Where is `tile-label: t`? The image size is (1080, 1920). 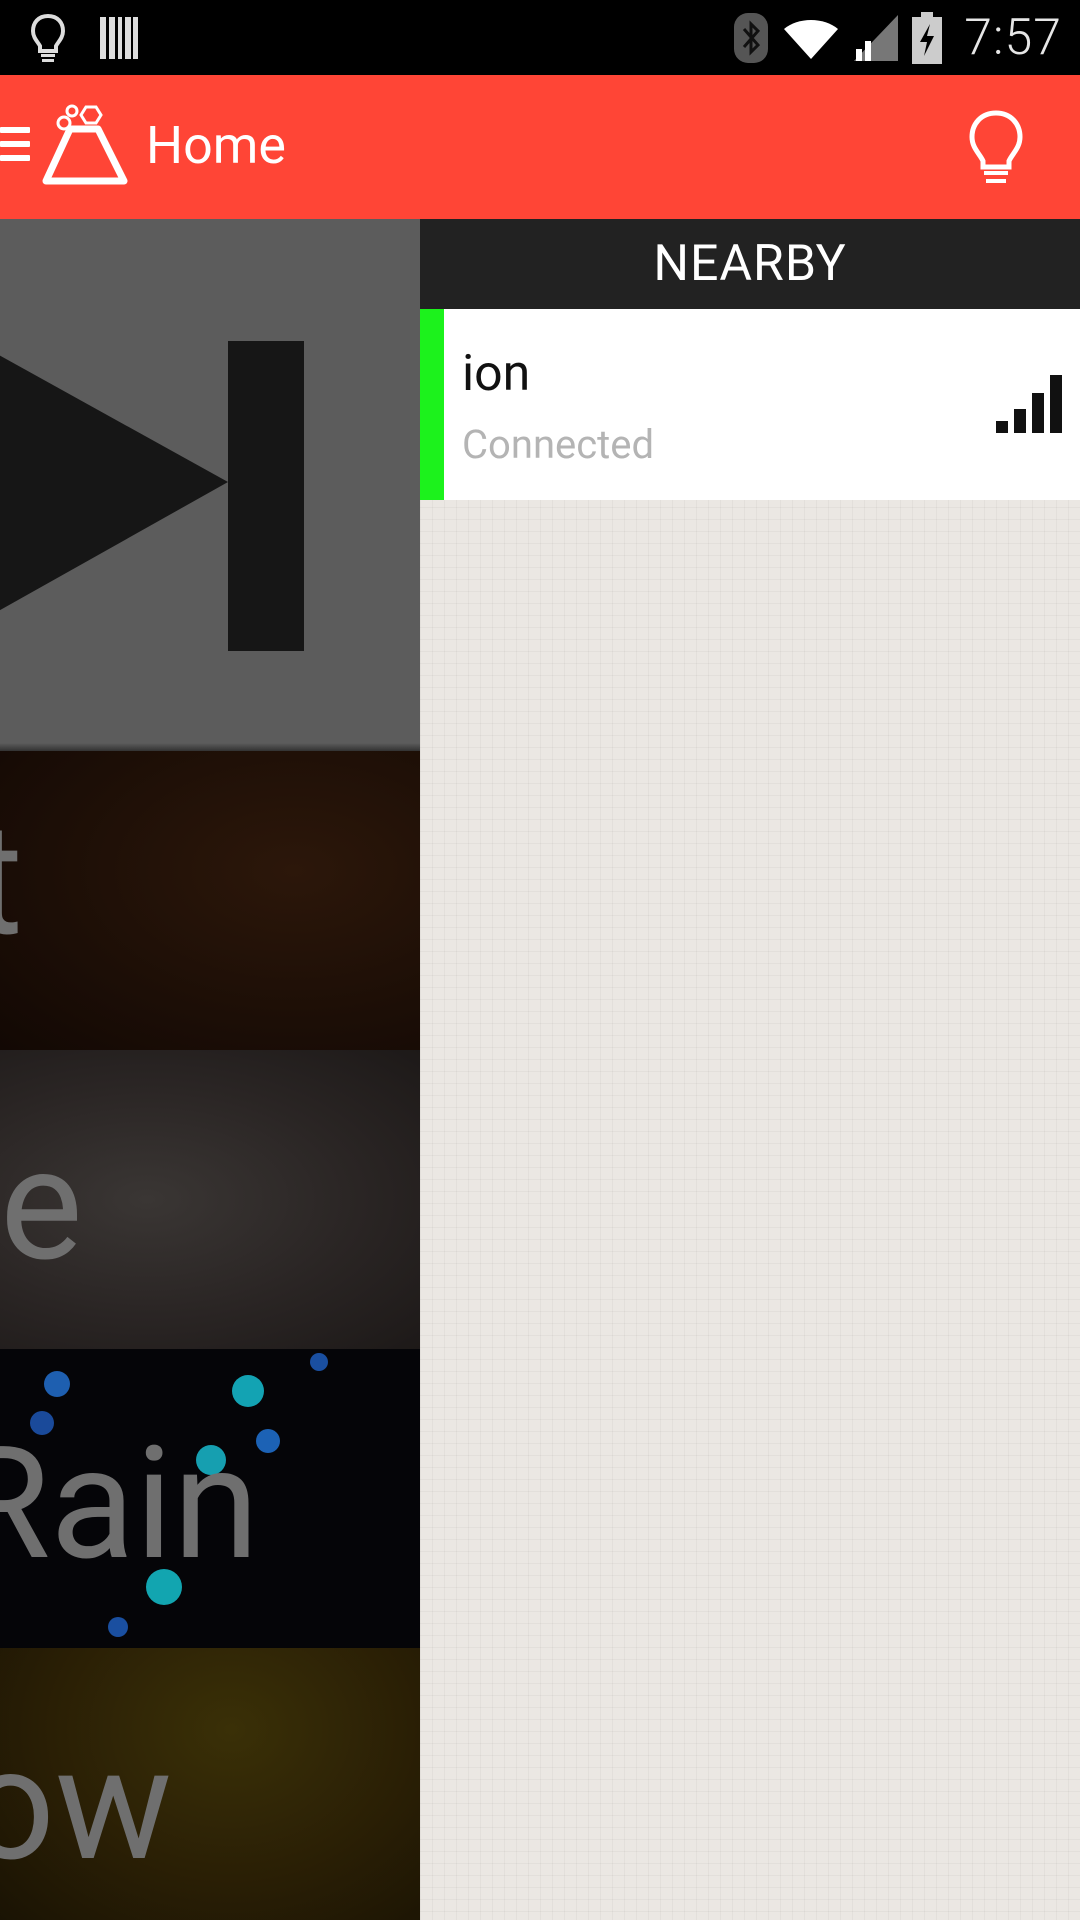 tile-label: t is located at coordinates (11, 881).